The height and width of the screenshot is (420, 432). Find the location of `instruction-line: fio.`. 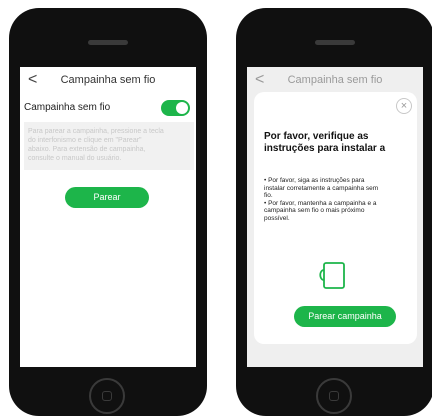

instruction-line: fio. is located at coordinates (268, 195).